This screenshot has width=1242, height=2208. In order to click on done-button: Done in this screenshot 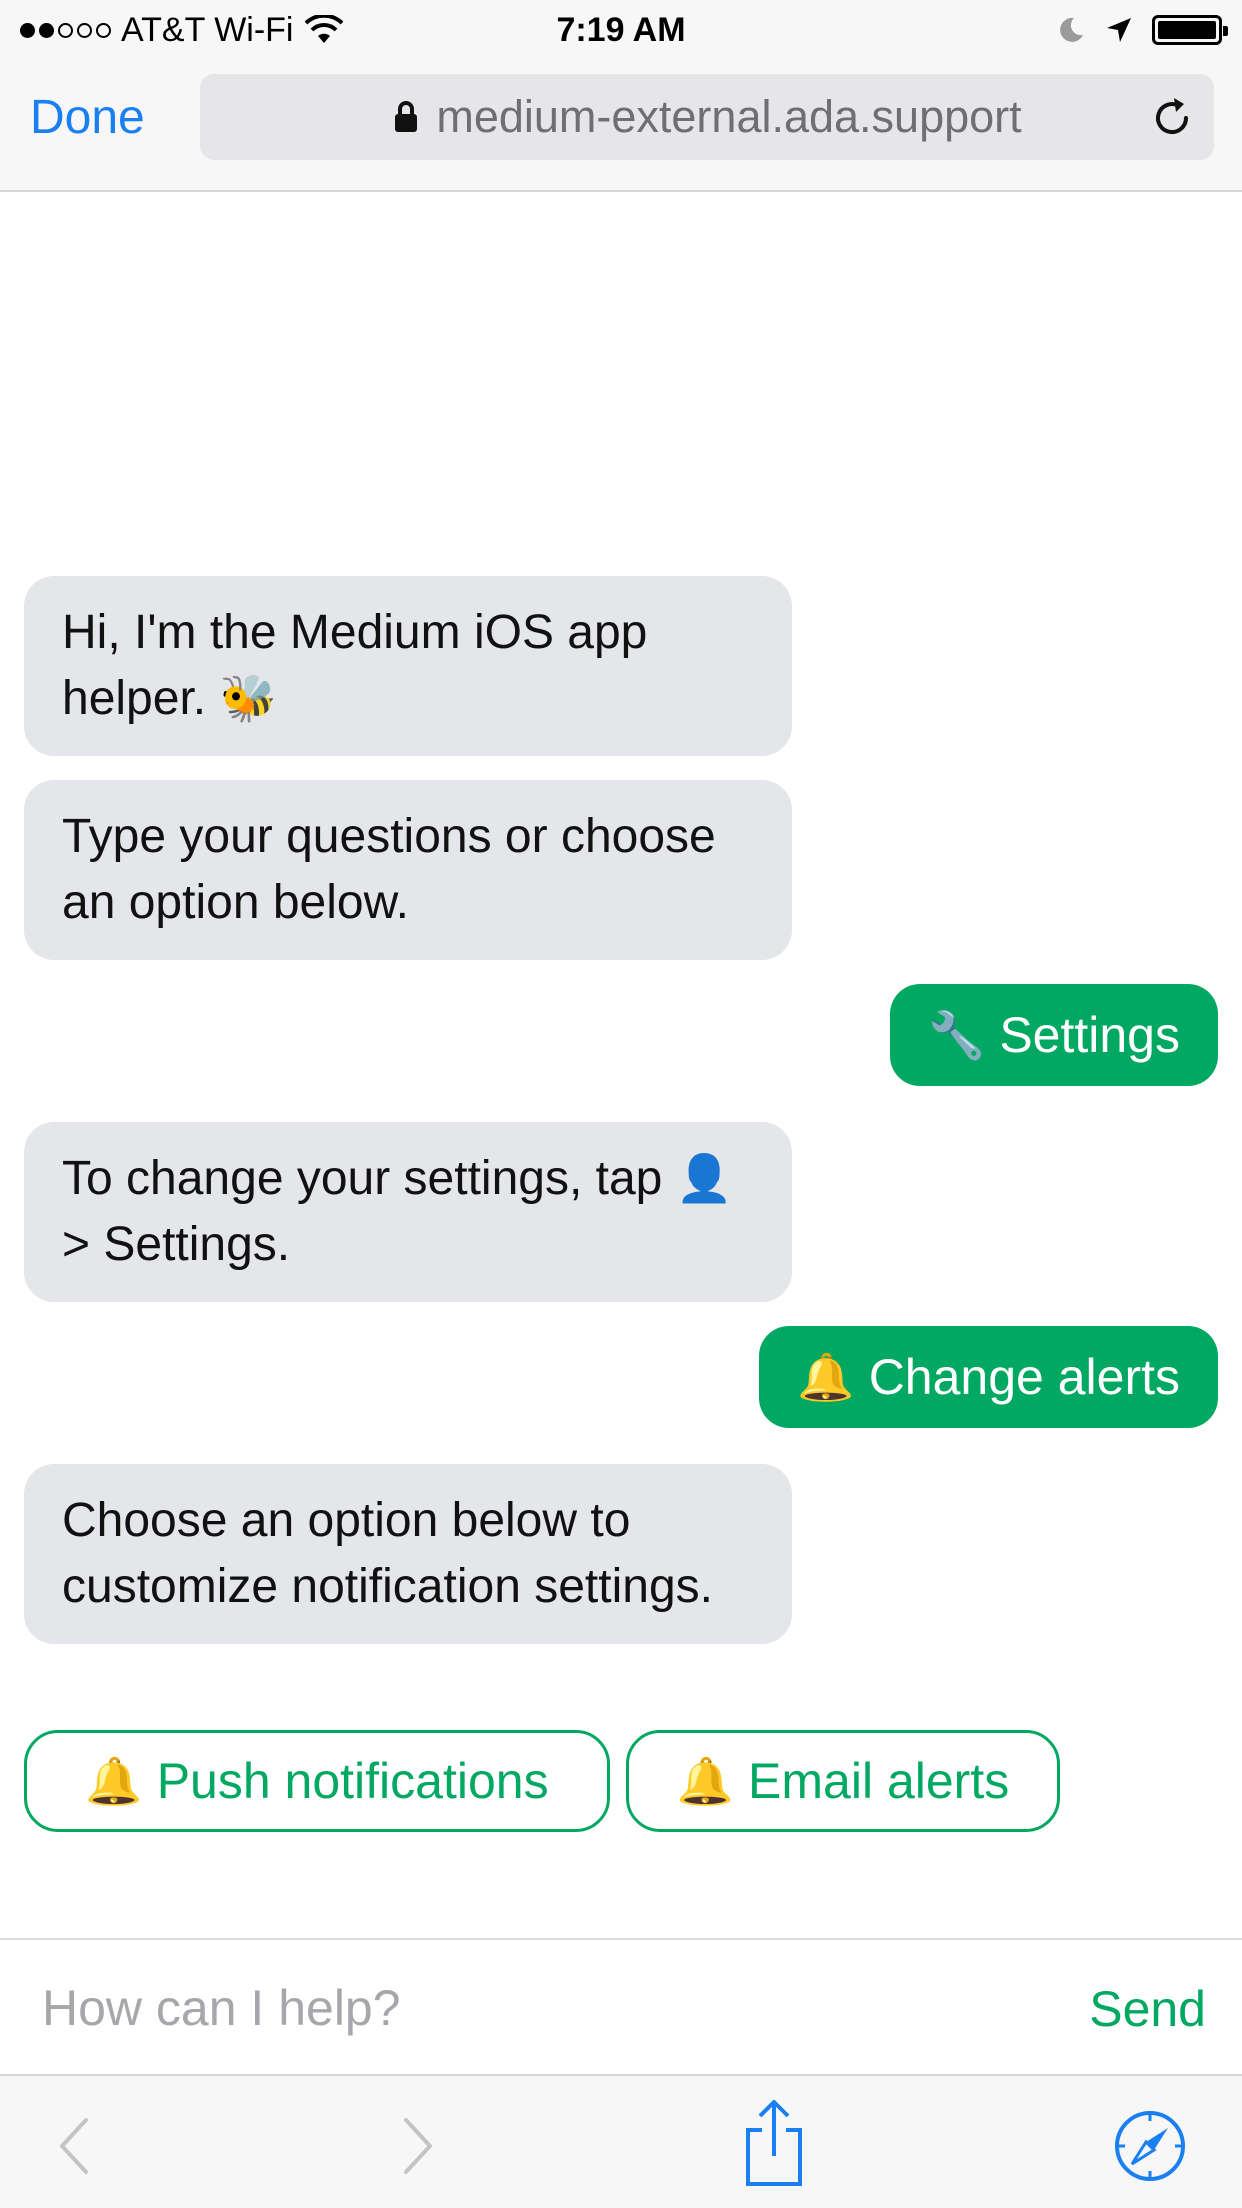, I will do `click(87, 118)`.